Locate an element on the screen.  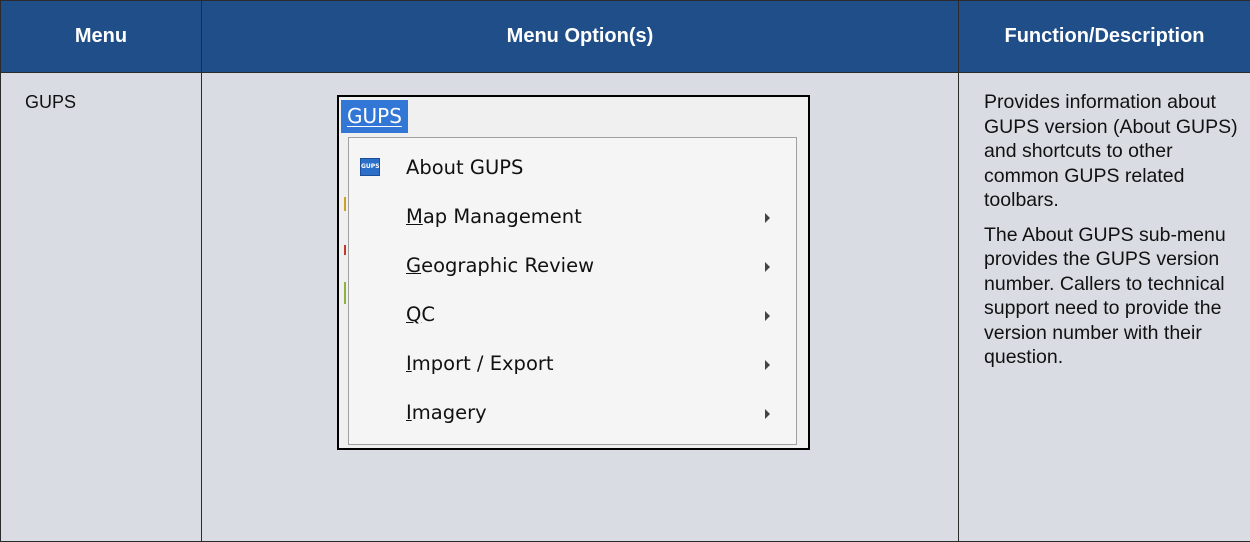
menu-item-label: Import / Export is located at coordinates (480, 363).